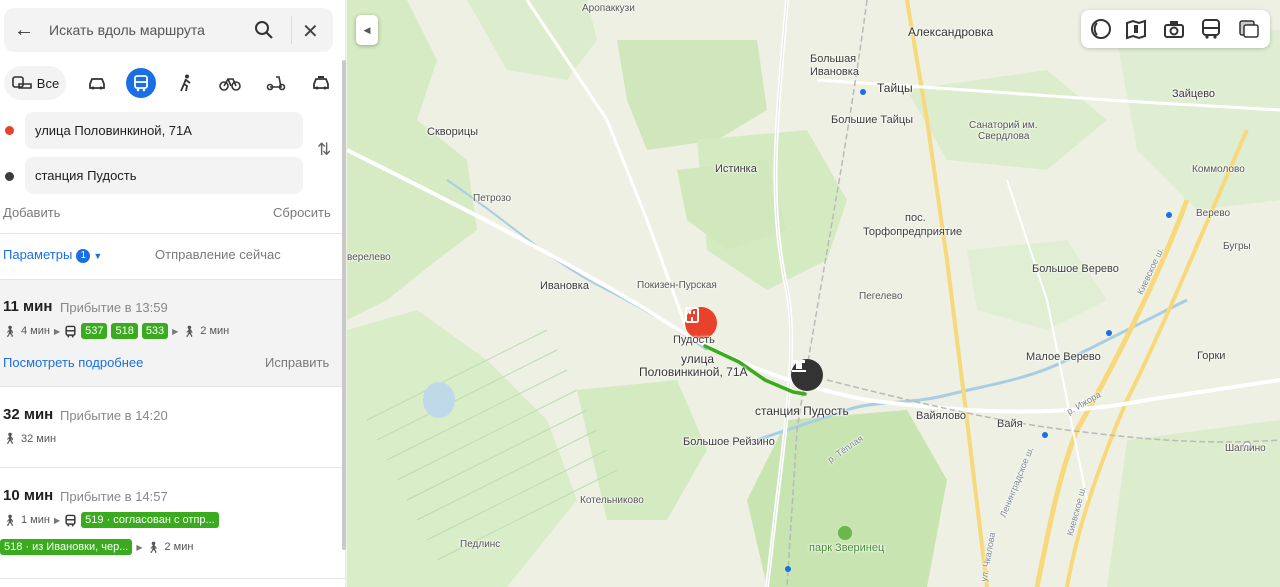 Image resolution: width=1280 pixels, height=587 pixels. Describe the element at coordinates (799, 366) in the screenshot. I see `train-icon` at that location.